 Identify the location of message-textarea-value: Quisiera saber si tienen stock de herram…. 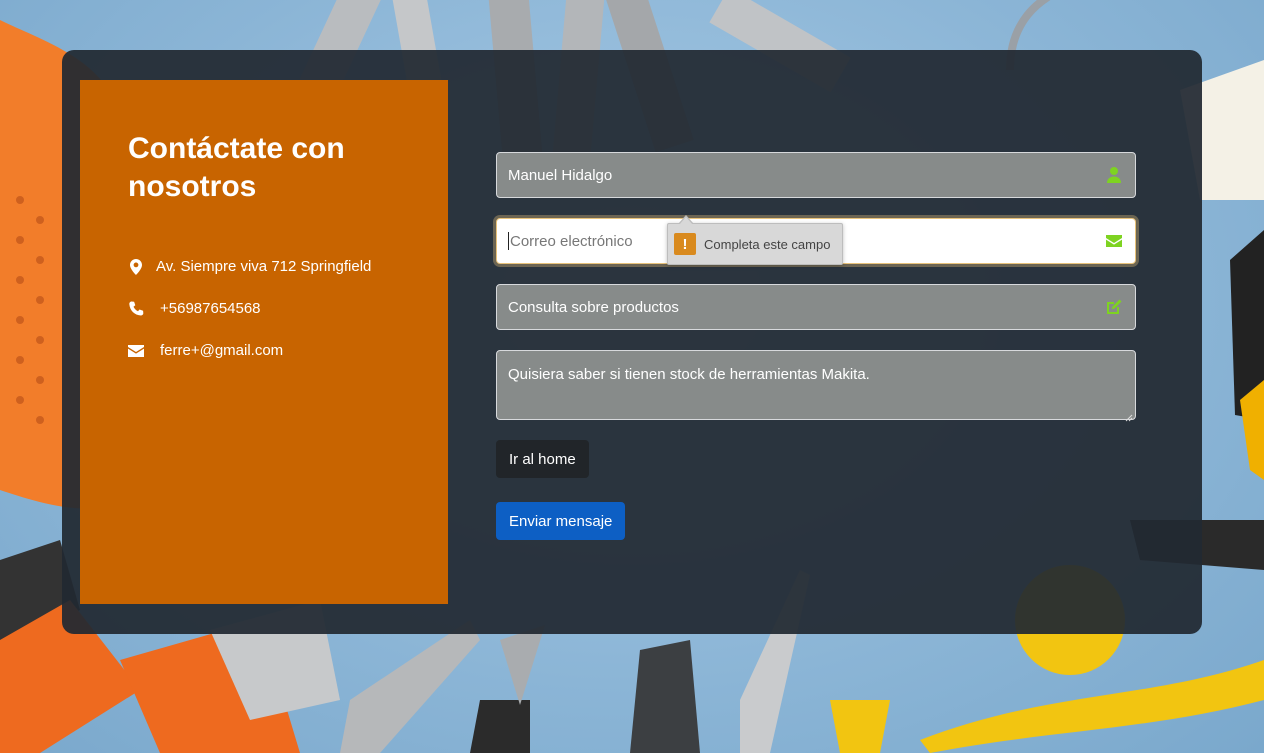
(689, 374).